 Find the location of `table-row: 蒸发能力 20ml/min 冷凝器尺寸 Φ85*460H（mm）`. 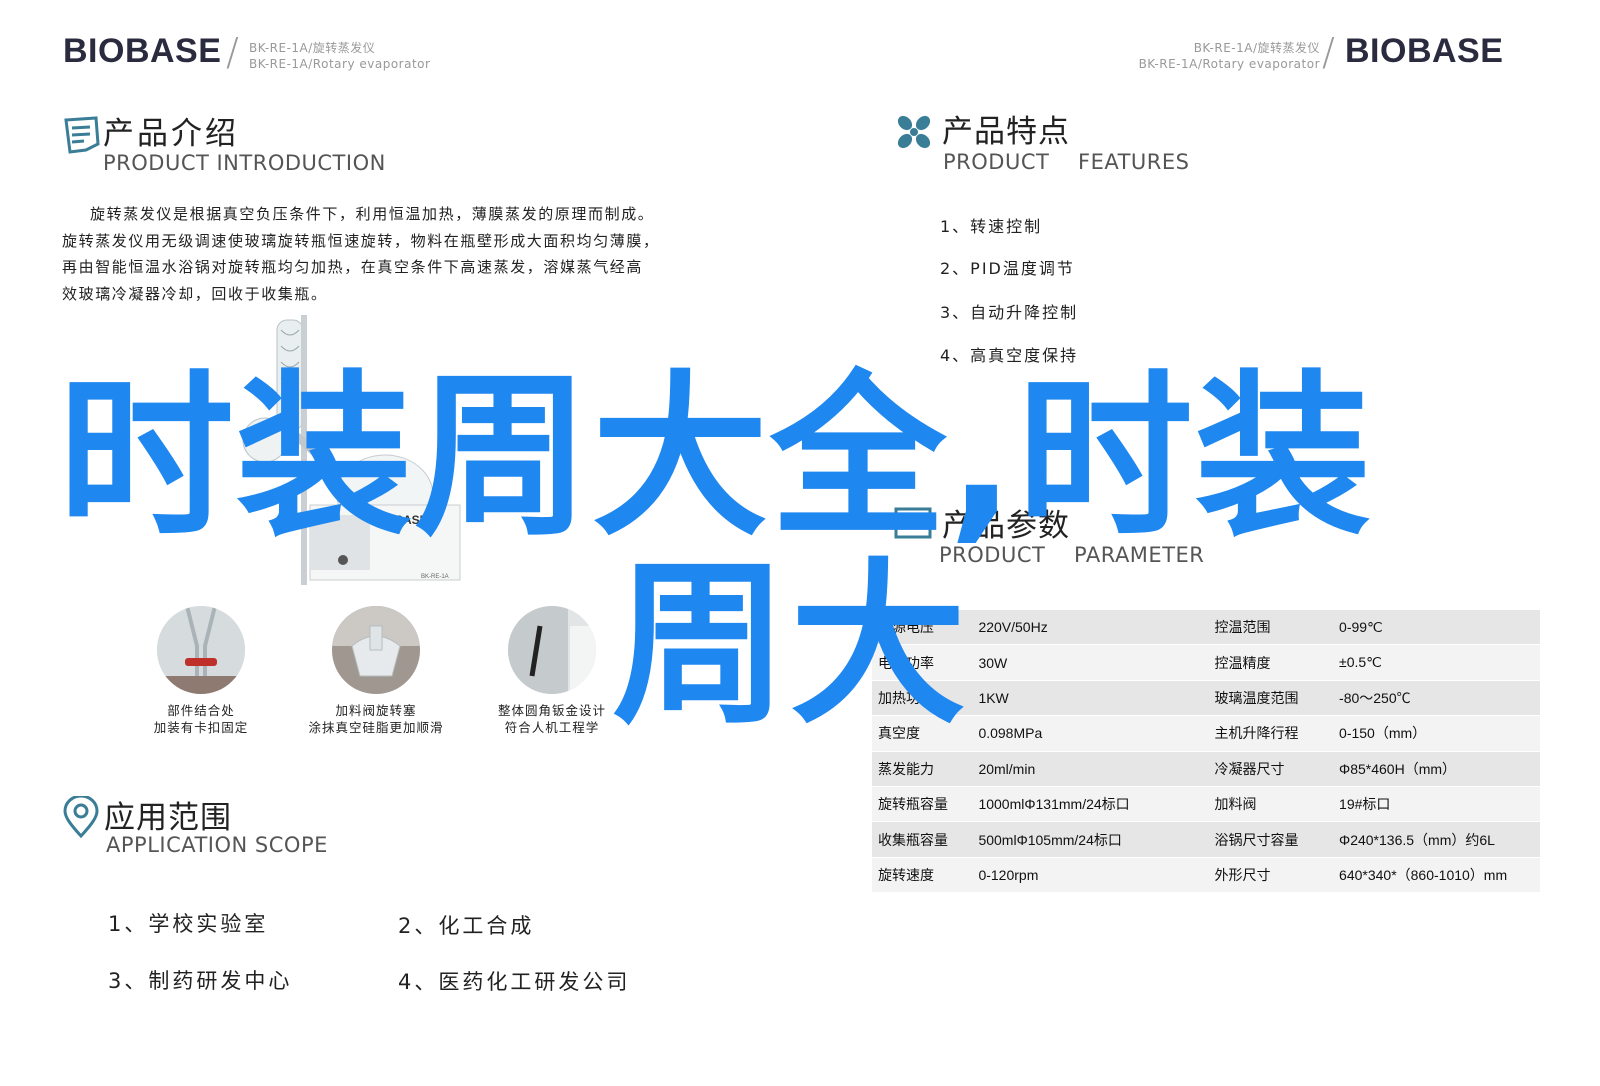

table-row: 蒸发能力 20ml/min 冷凝器尺寸 Φ85*460H（mm） is located at coordinates (1206, 769).